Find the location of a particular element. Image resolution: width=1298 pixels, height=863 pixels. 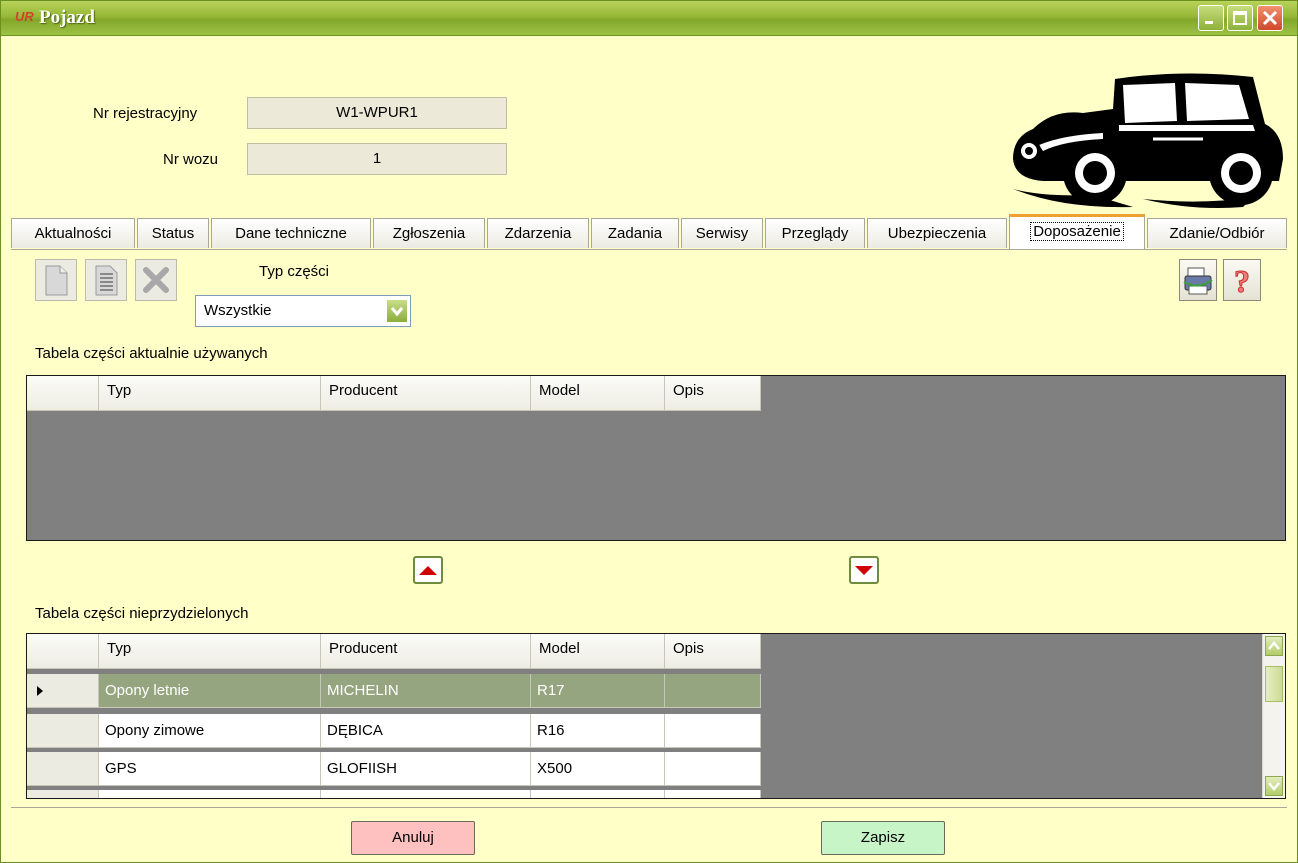

new-part-button is located at coordinates (56, 280).